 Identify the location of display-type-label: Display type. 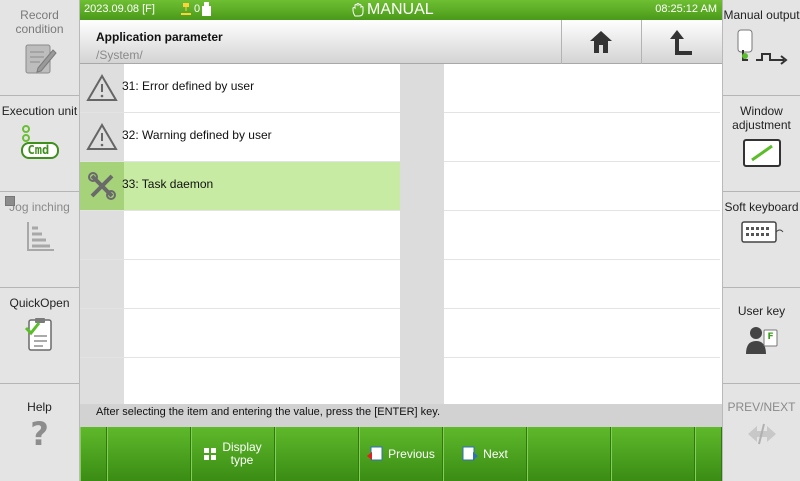
(241, 454).